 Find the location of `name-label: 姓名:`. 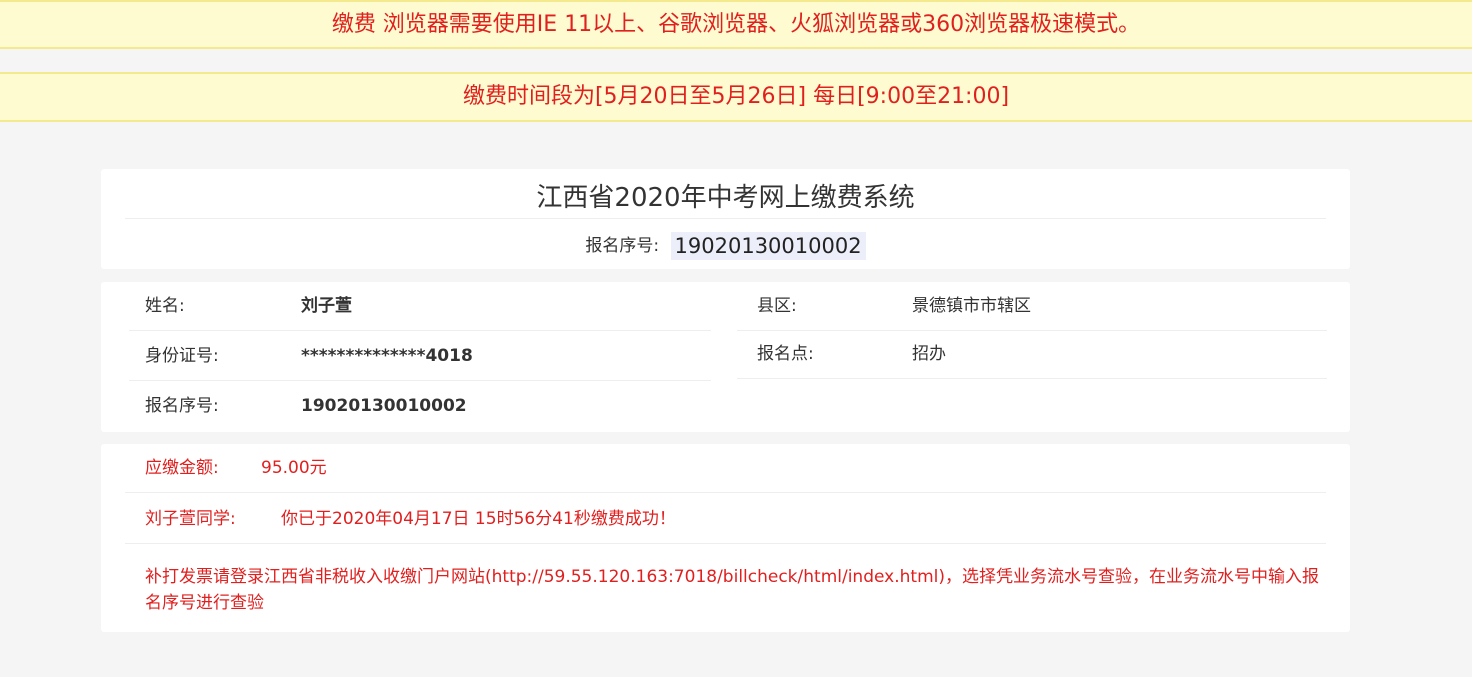

name-label: 姓名: is located at coordinates (165, 306).